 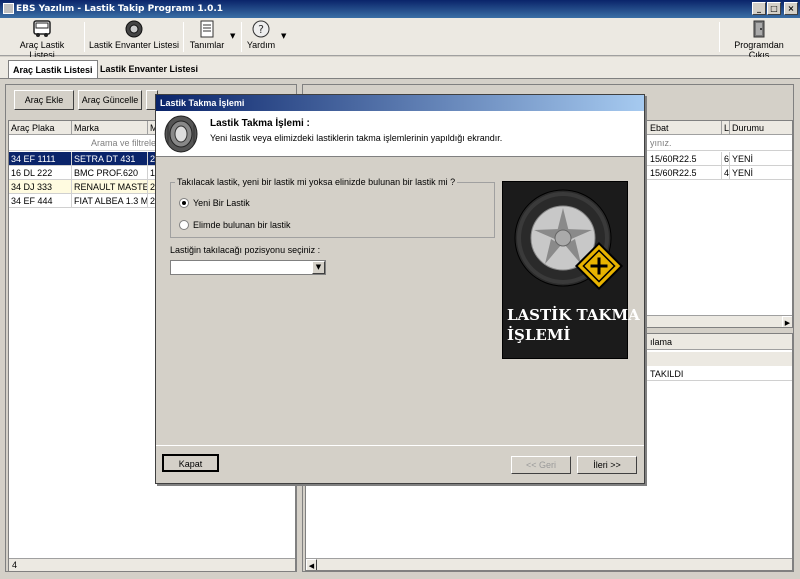 What do you see at coordinates (152, 564) in the screenshot?
I see `table-footer: 4` at bounding box center [152, 564].